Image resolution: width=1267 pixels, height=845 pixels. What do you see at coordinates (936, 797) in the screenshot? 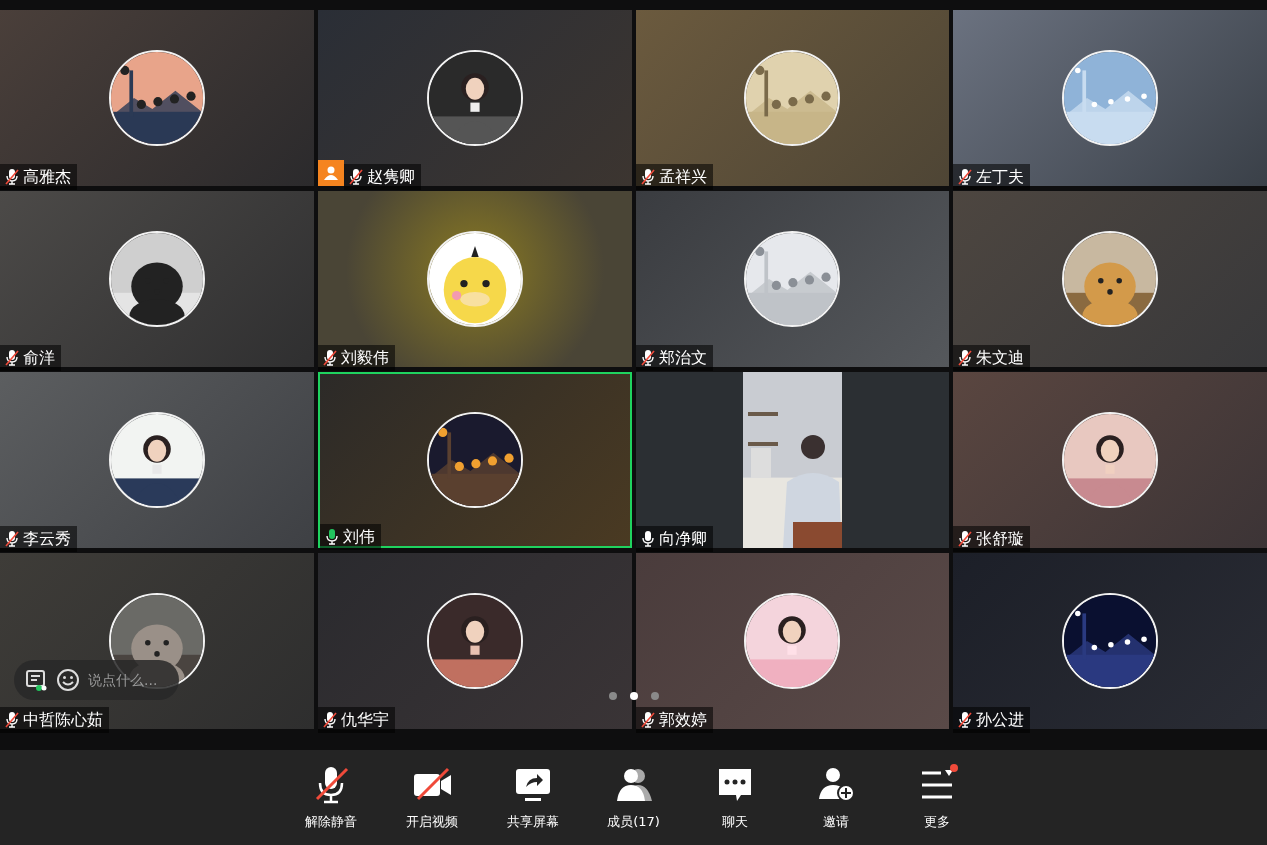
I see `toolbar-button: 更多` at bounding box center [936, 797].